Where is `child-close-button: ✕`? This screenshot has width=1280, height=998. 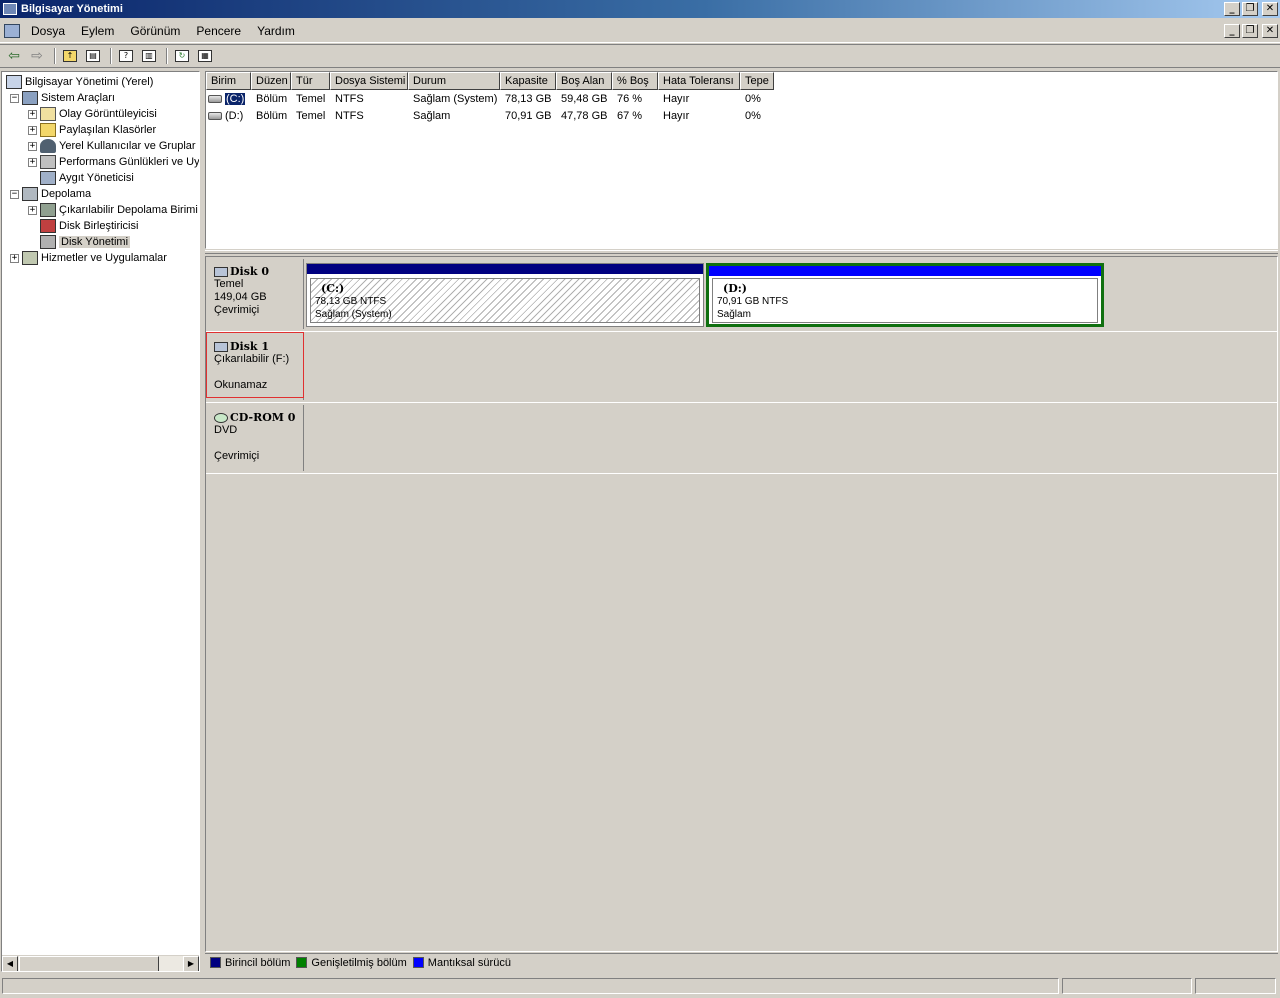
child-close-button: ✕ is located at coordinates (1270, 31).